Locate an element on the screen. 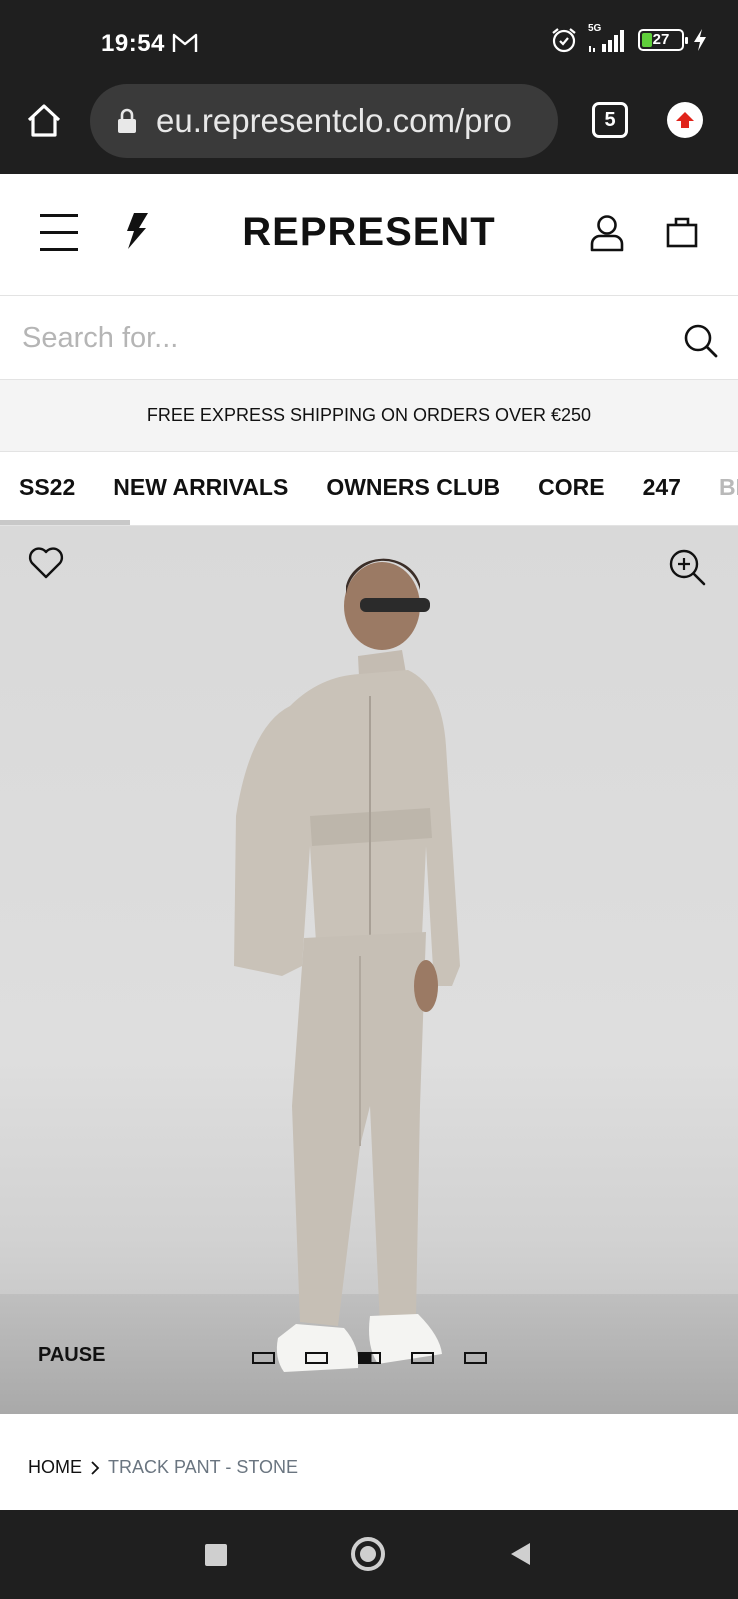 The height and width of the screenshot is (1599, 738). search-input is located at coordinates (342, 338).